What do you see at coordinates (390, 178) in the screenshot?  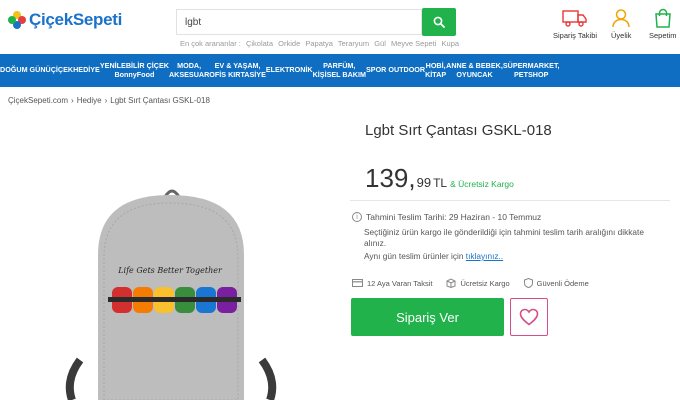 I see `price-integer: 139,` at bounding box center [390, 178].